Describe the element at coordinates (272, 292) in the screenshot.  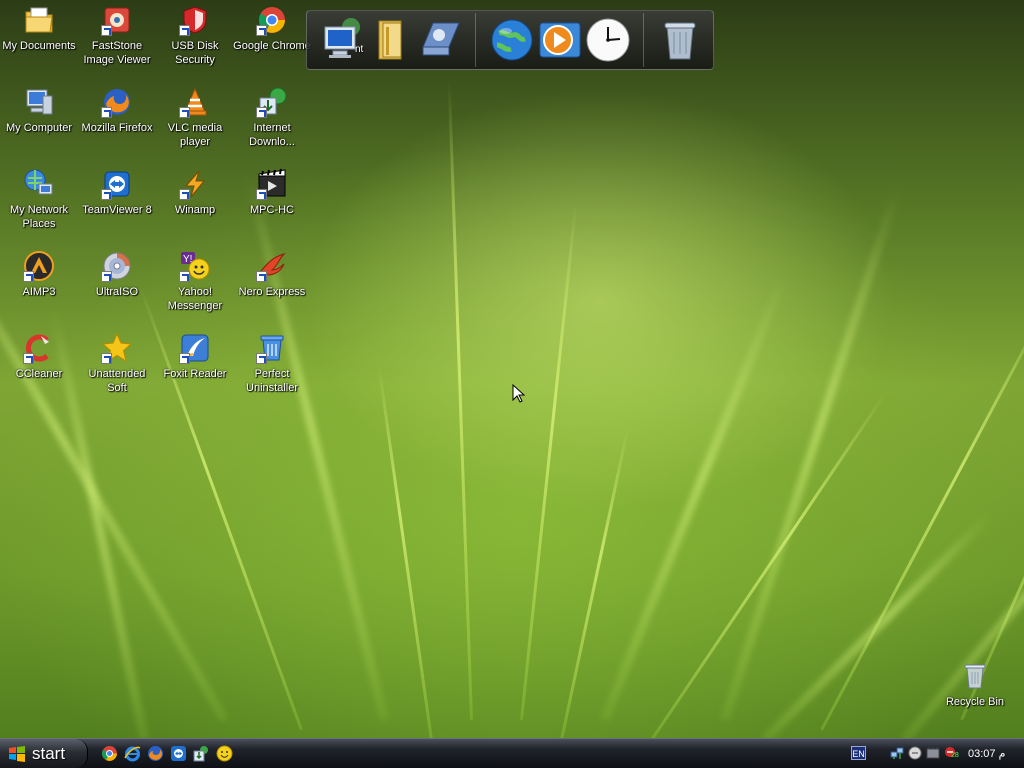
I see `icon-label: Nero Express` at that location.